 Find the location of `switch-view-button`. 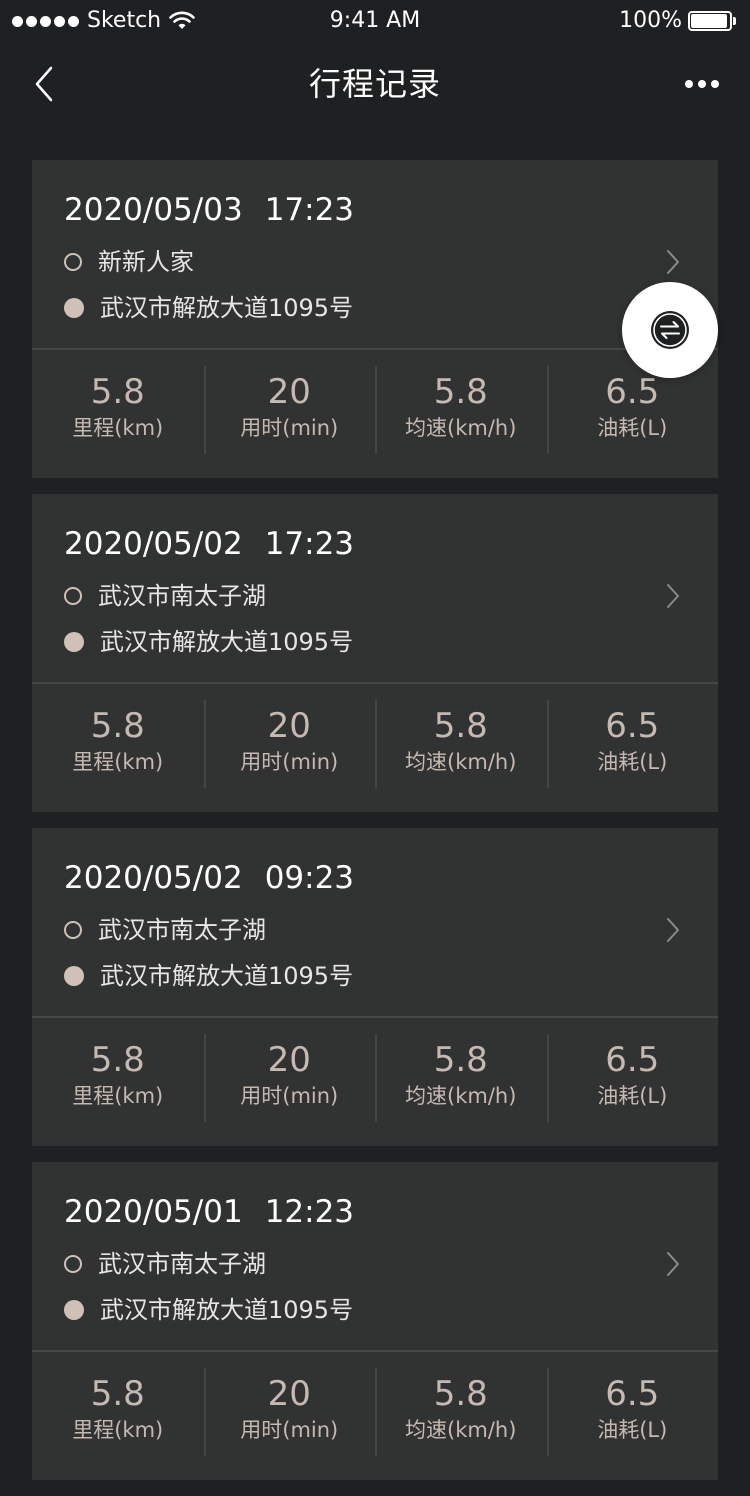

switch-view-button is located at coordinates (670, 330).